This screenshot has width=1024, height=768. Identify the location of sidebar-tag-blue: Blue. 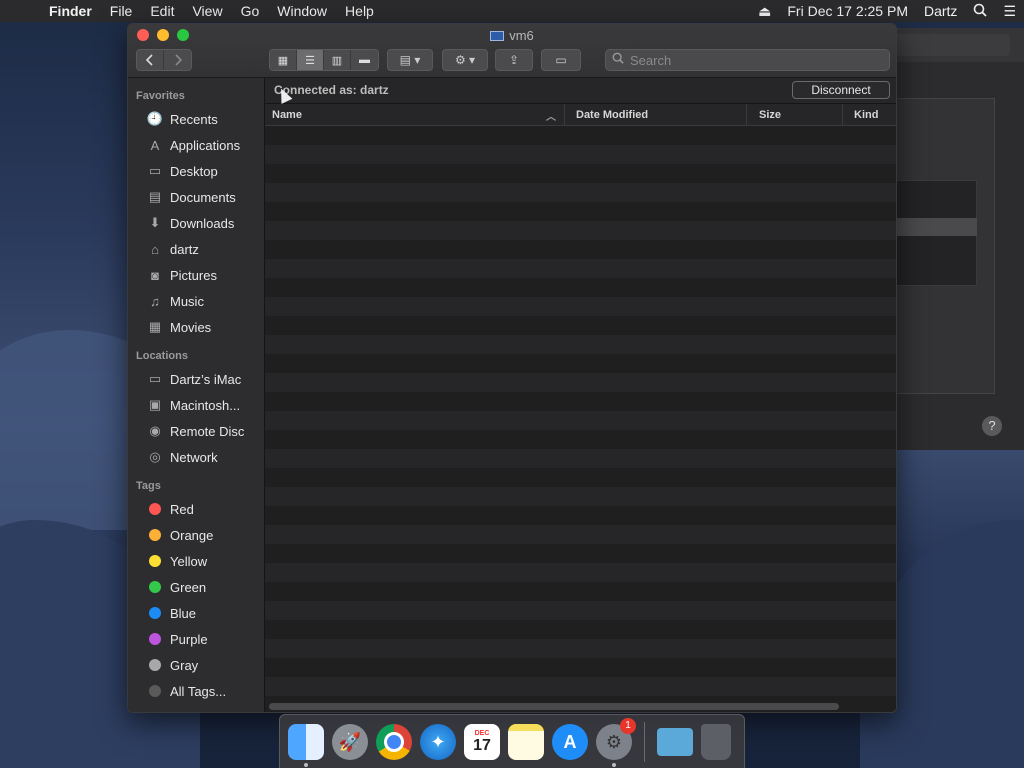
(196, 613).